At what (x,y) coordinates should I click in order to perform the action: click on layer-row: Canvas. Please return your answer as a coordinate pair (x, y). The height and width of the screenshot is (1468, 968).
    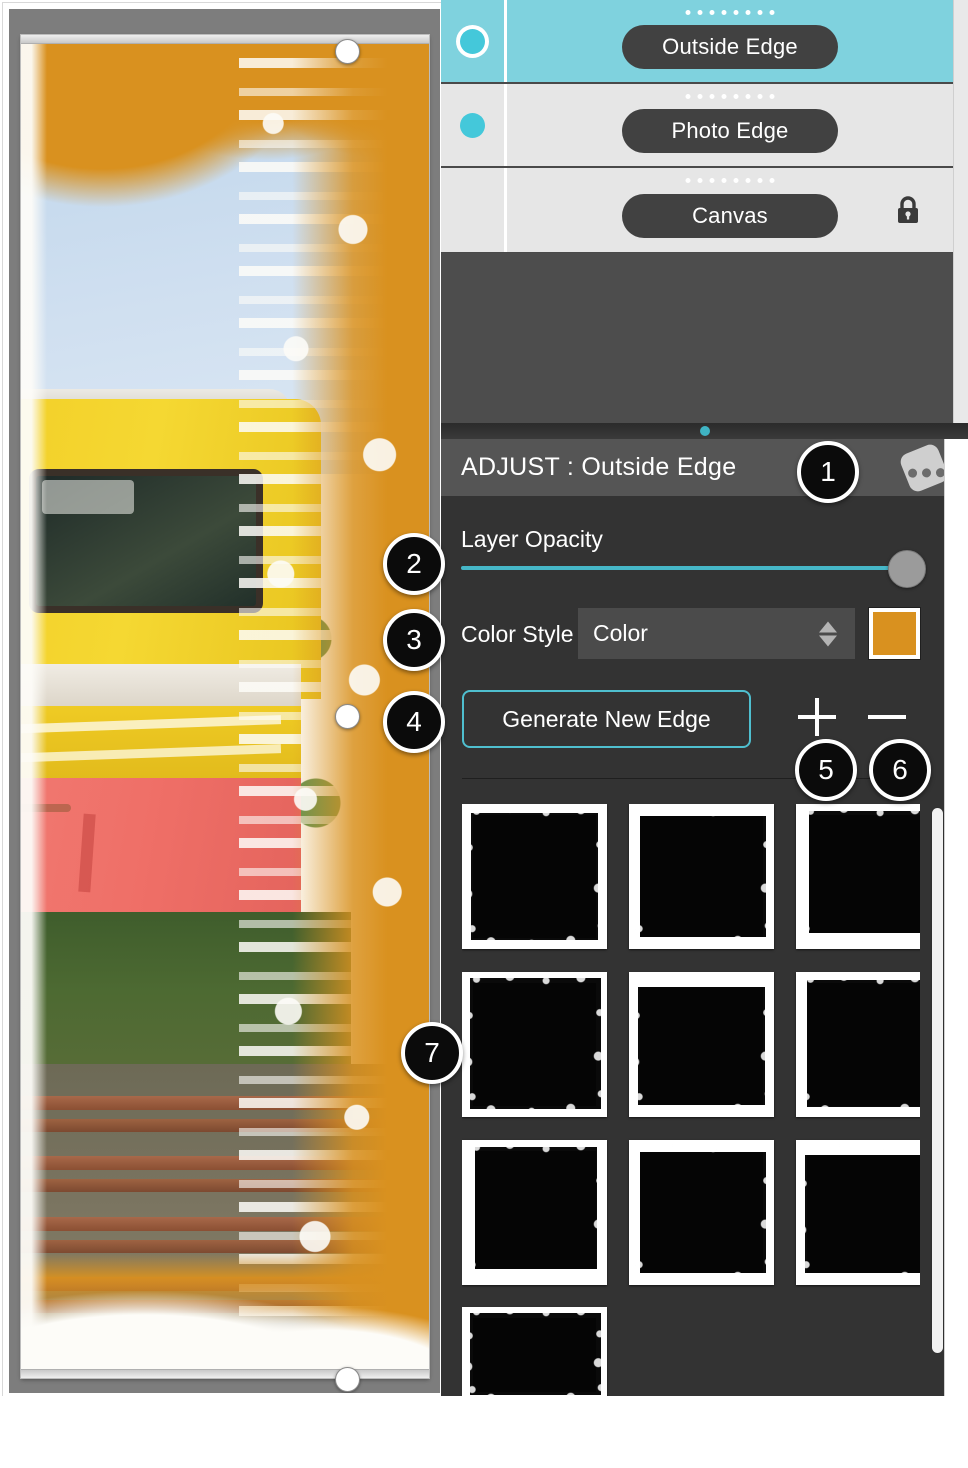
    Looking at the image, I should click on (697, 210).